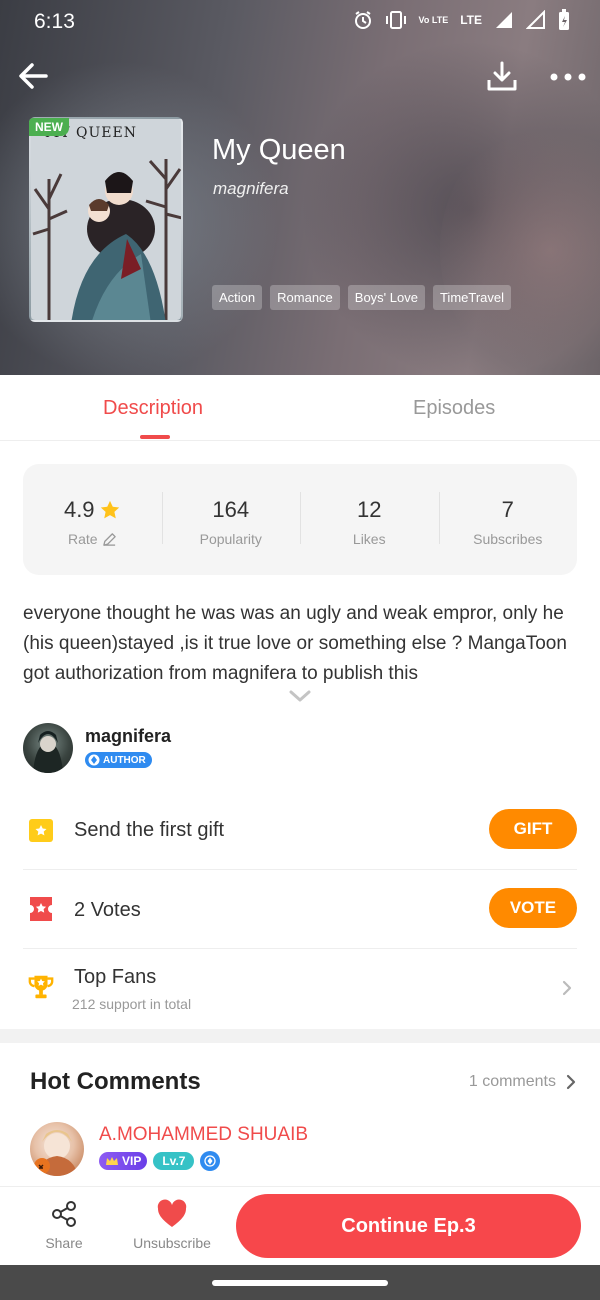 The width and height of the screenshot is (600, 1300). I want to click on subscribes-value: 7, so click(507, 509).